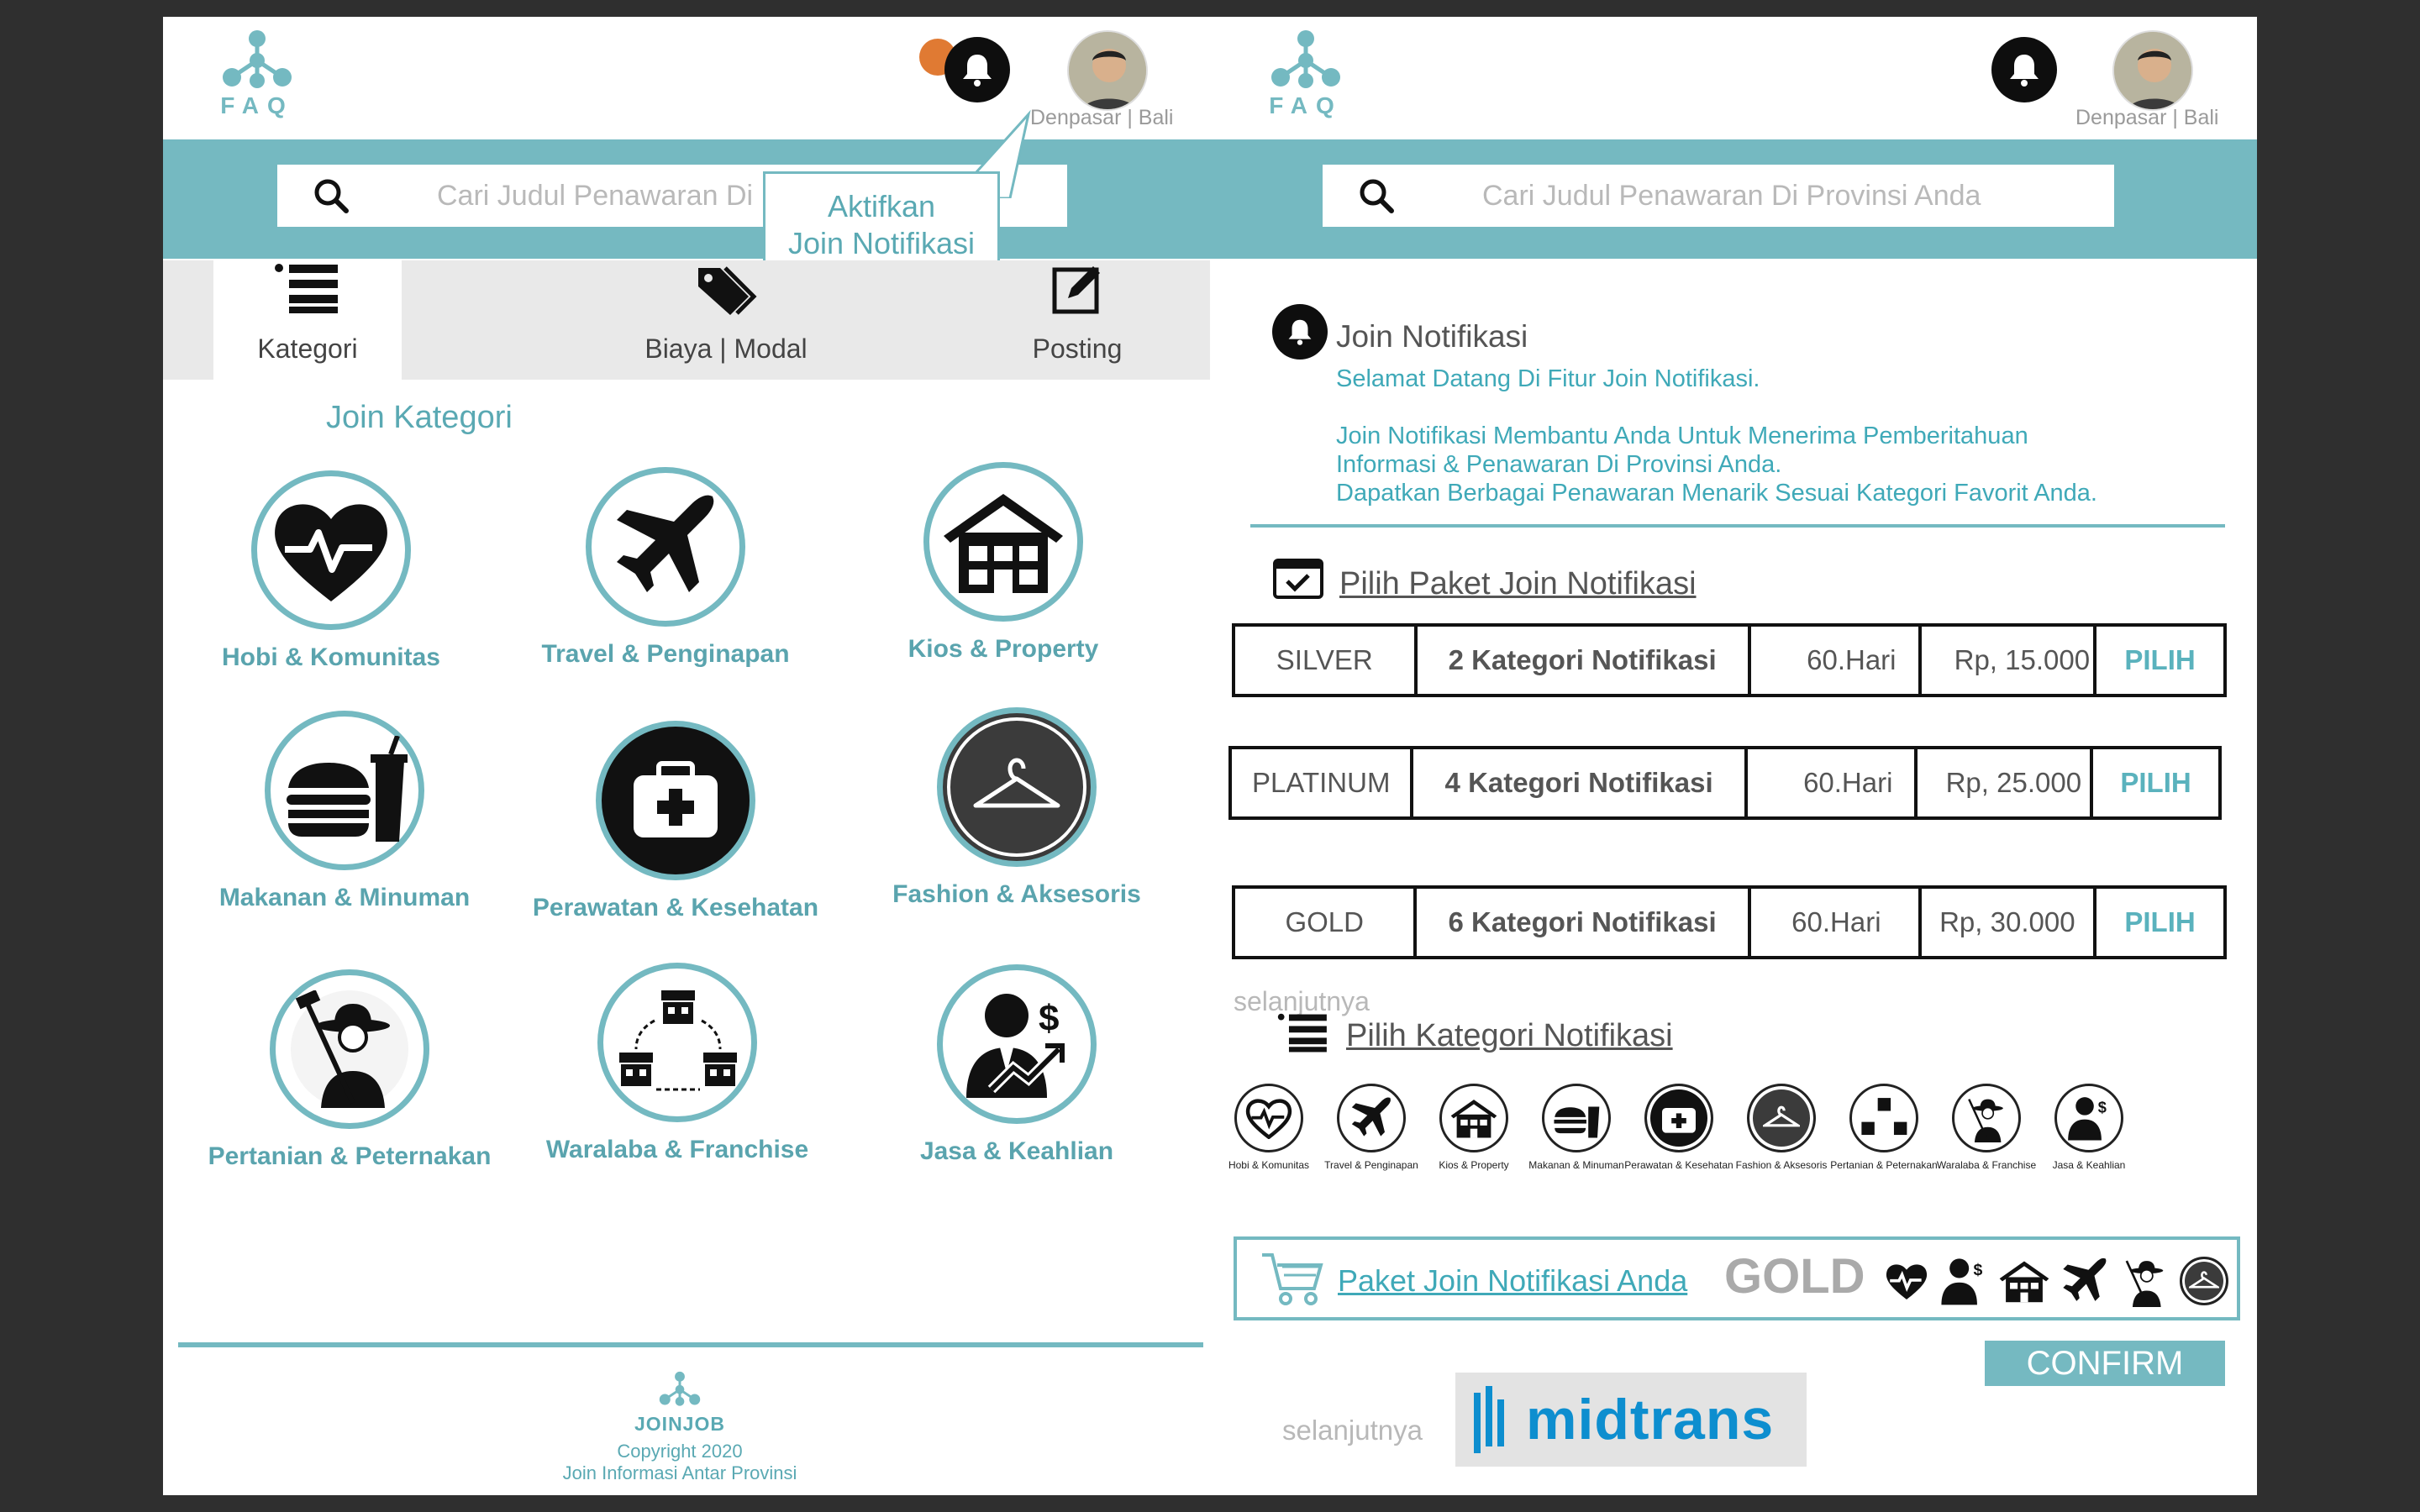  I want to click on package-kategori: 2 Kategori Notifikasi, so click(1585, 660).